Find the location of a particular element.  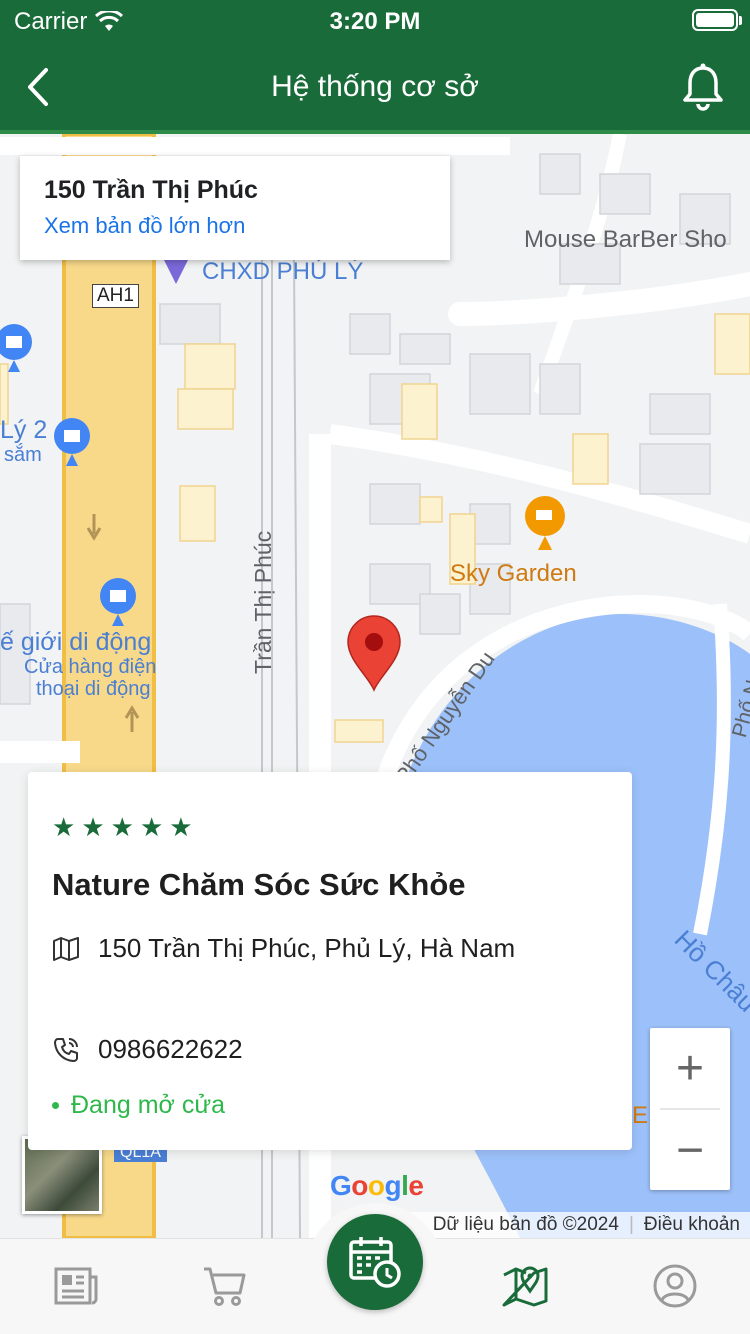

zoom-out-button: − is located at coordinates (690, 1150).